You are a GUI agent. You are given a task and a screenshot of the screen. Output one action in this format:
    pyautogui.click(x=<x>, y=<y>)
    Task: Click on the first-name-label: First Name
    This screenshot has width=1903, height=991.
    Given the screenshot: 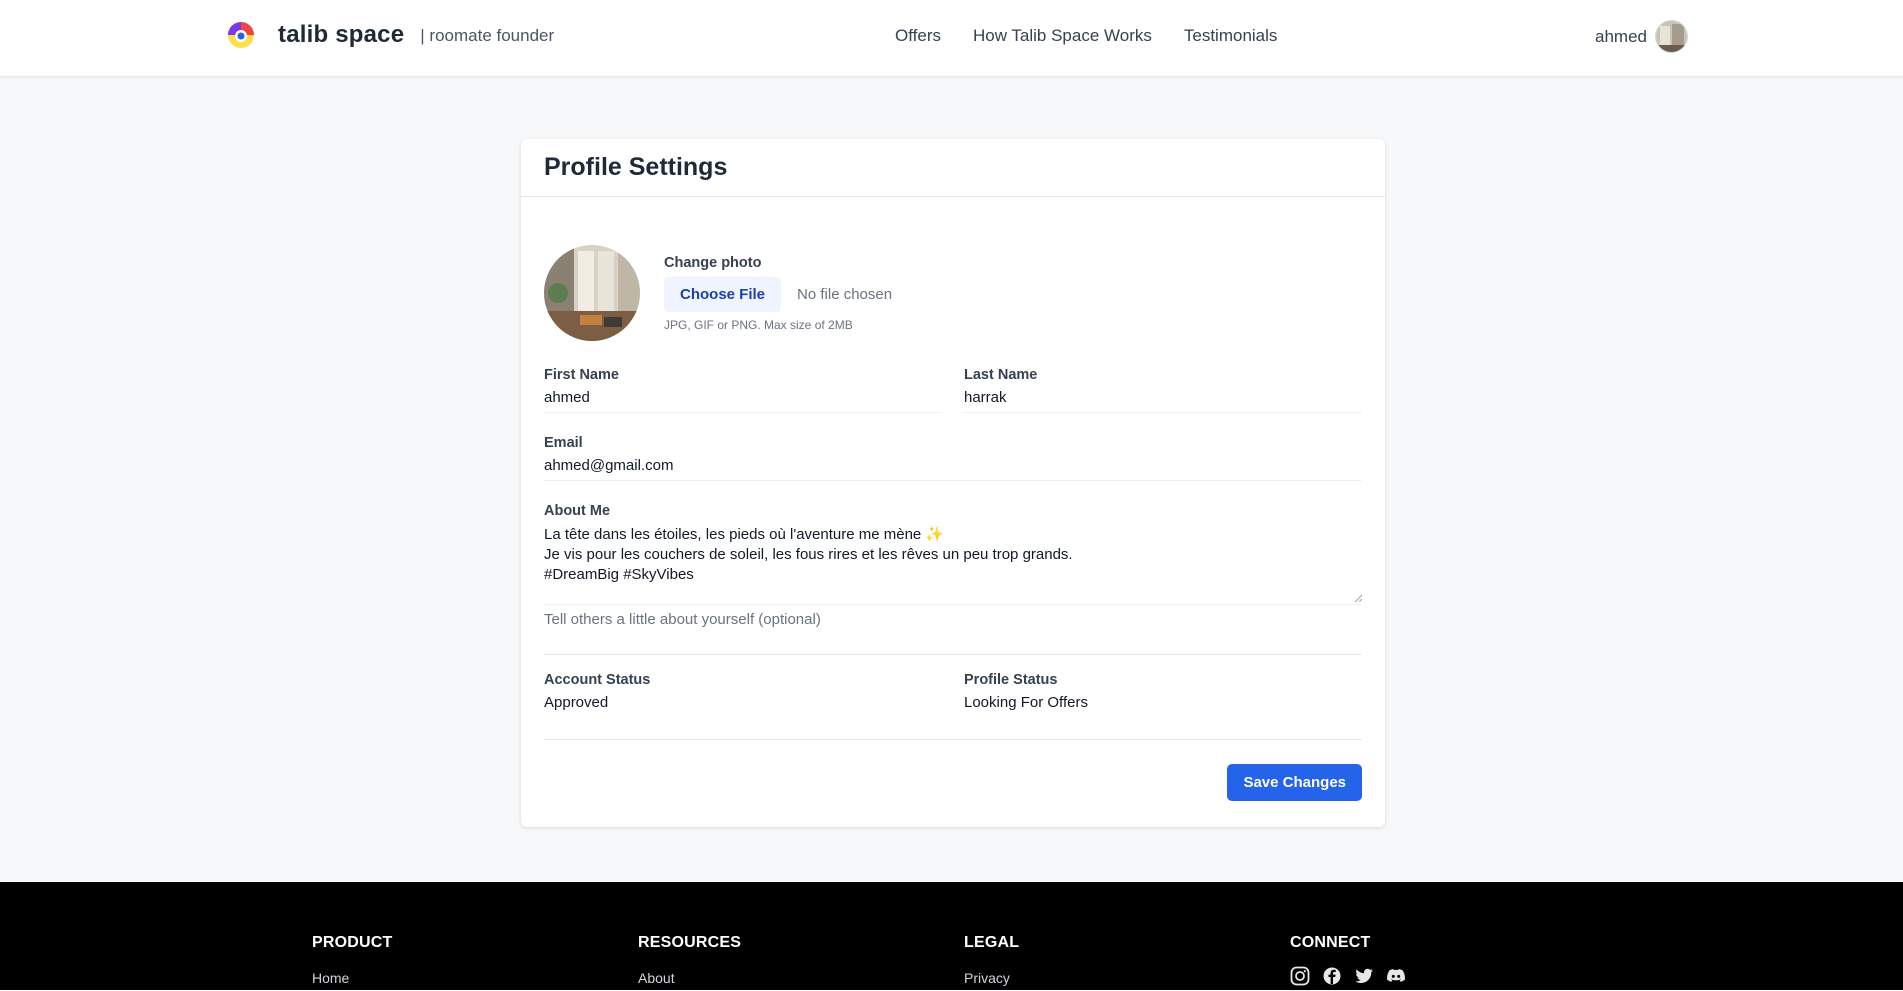 What is the action you would take?
    pyautogui.click(x=581, y=375)
    